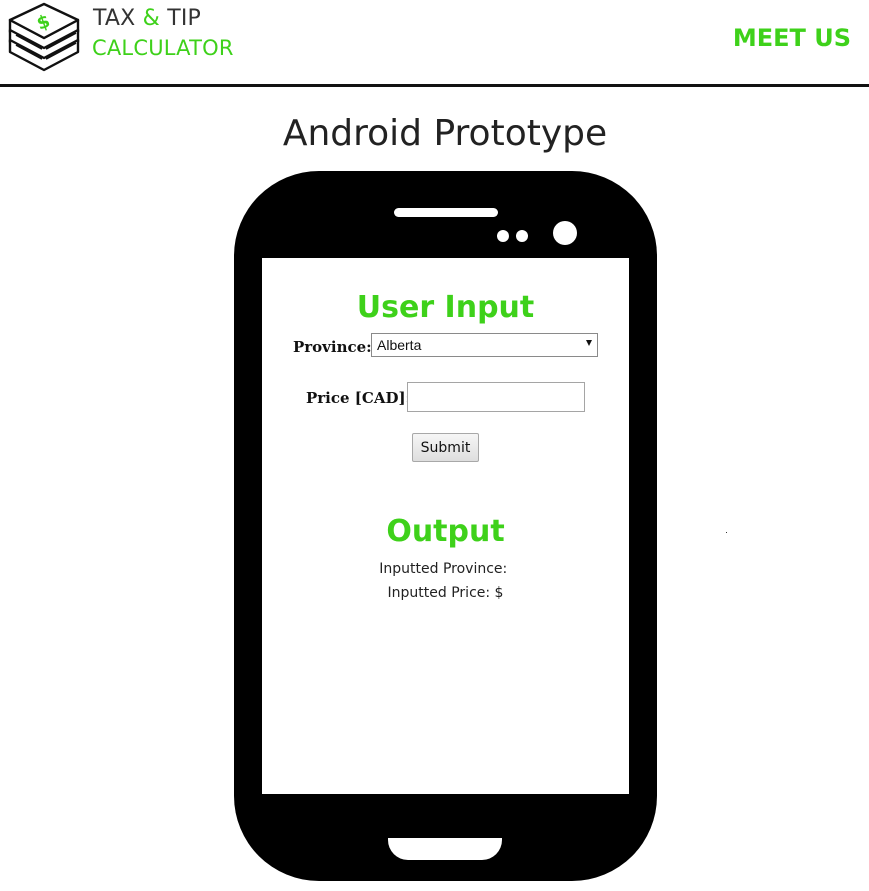 This screenshot has width=869, height=891. Describe the element at coordinates (565, 233) in the screenshot. I see `phone-camera` at that location.